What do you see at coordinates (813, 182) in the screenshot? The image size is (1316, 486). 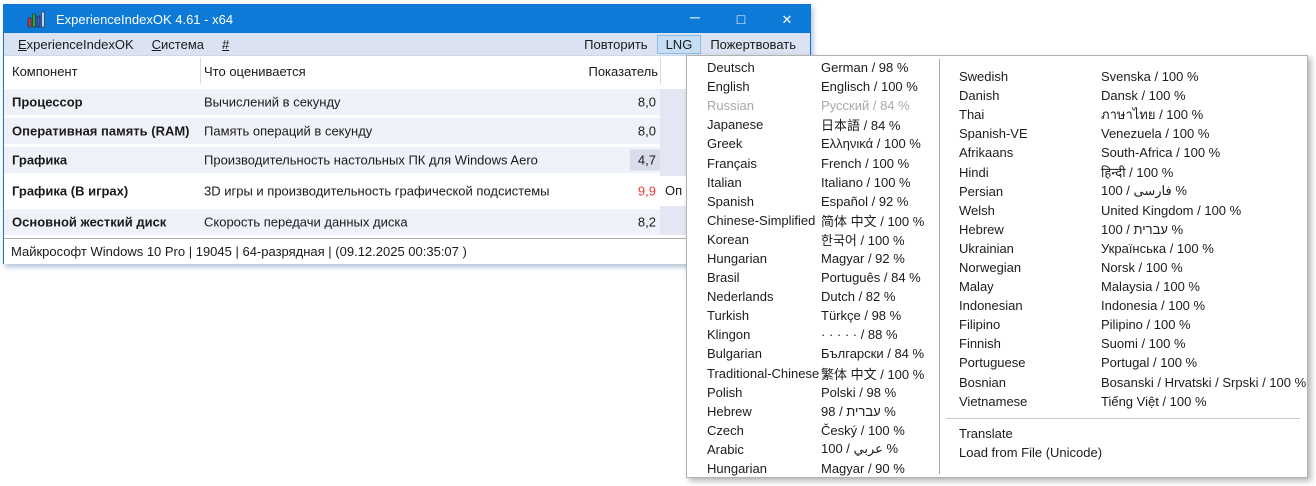 I see `lang-item-italian: Italian Italiano / 100 %` at bounding box center [813, 182].